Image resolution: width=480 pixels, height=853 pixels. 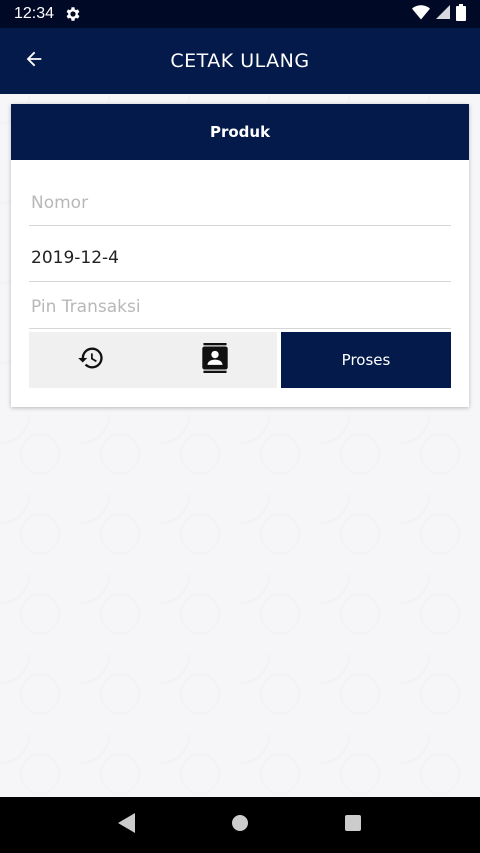 I want to click on arrow-left-icon, so click(x=34, y=61).